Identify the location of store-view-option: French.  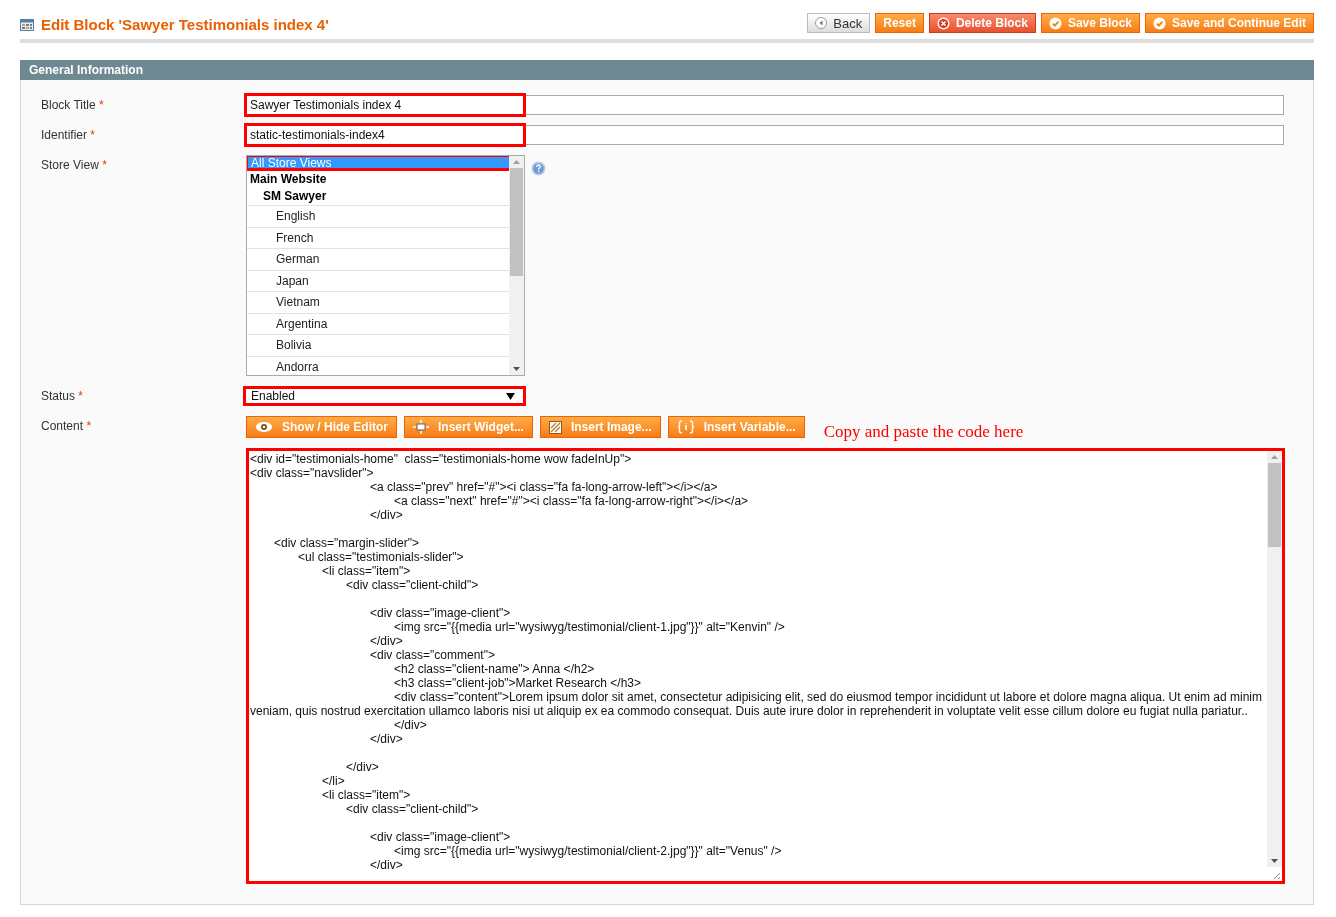
(378, 237).